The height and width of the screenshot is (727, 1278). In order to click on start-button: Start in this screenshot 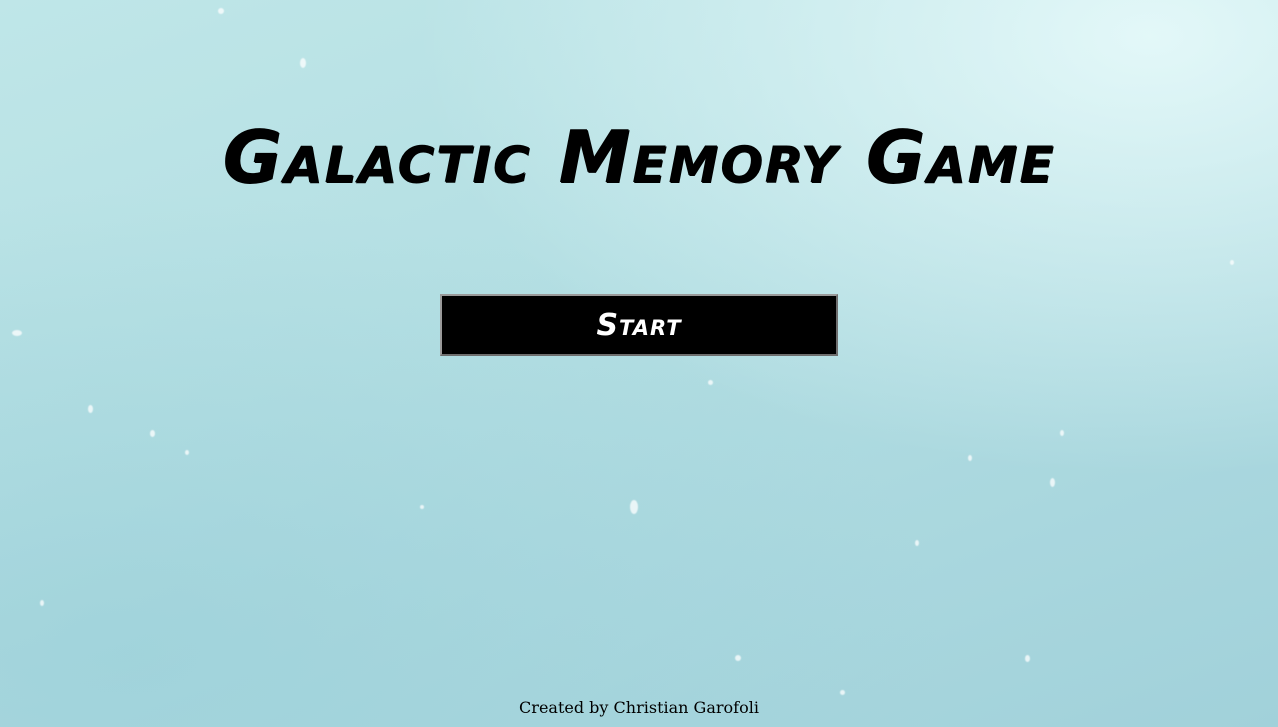, I will do `click(639, 325)`.